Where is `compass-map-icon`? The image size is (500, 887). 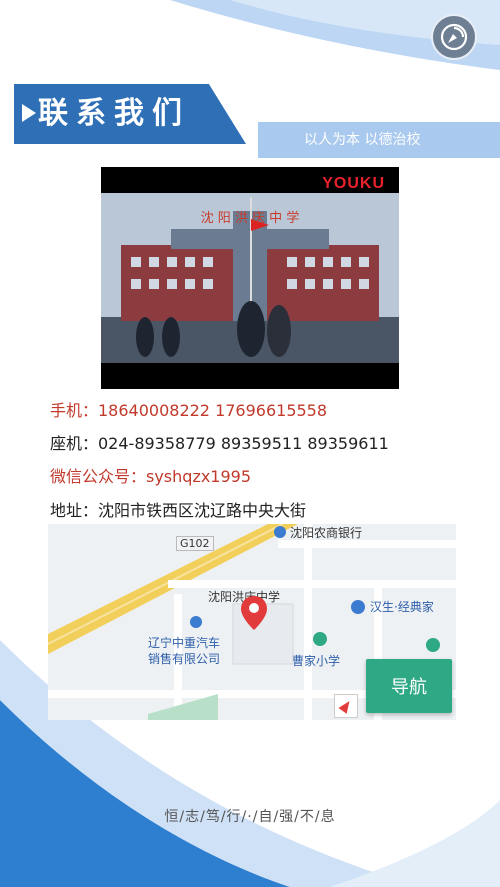
compass-map-icon is located at coordinates (346, 706).